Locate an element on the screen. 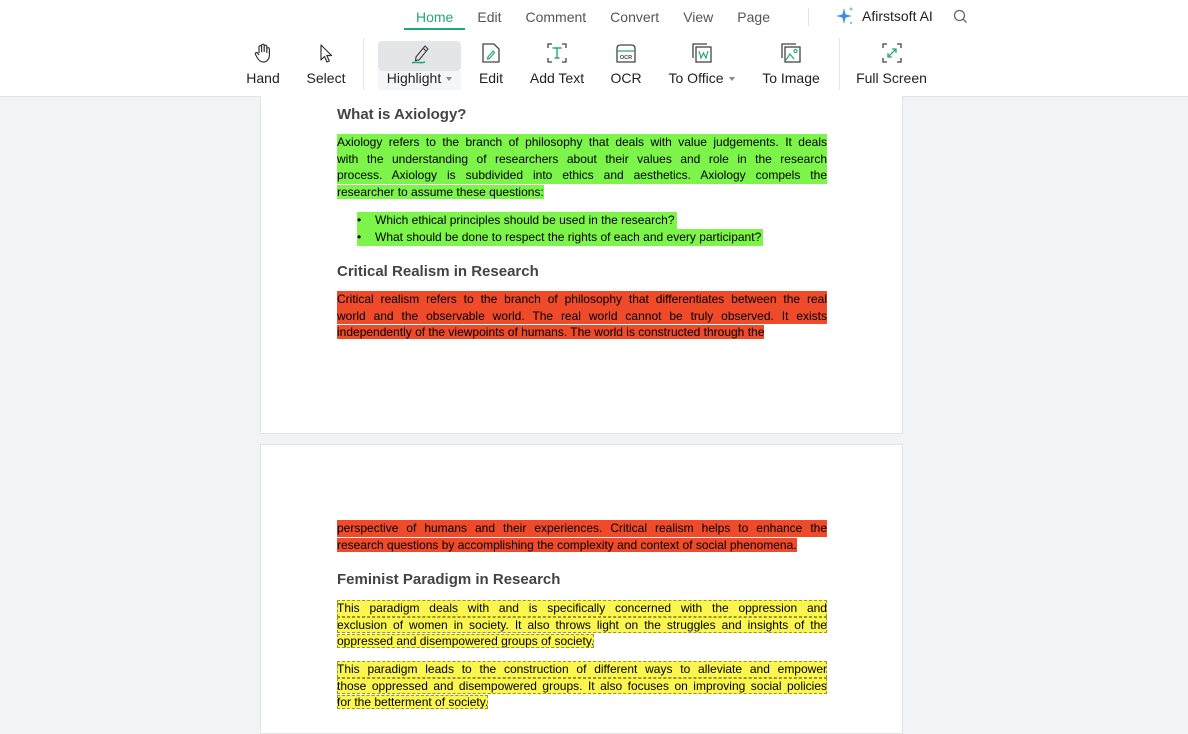 The width and height of the screenshot is (1188, 734). heading-axiology: What is Axiology? is located at coordinates (402, 114).